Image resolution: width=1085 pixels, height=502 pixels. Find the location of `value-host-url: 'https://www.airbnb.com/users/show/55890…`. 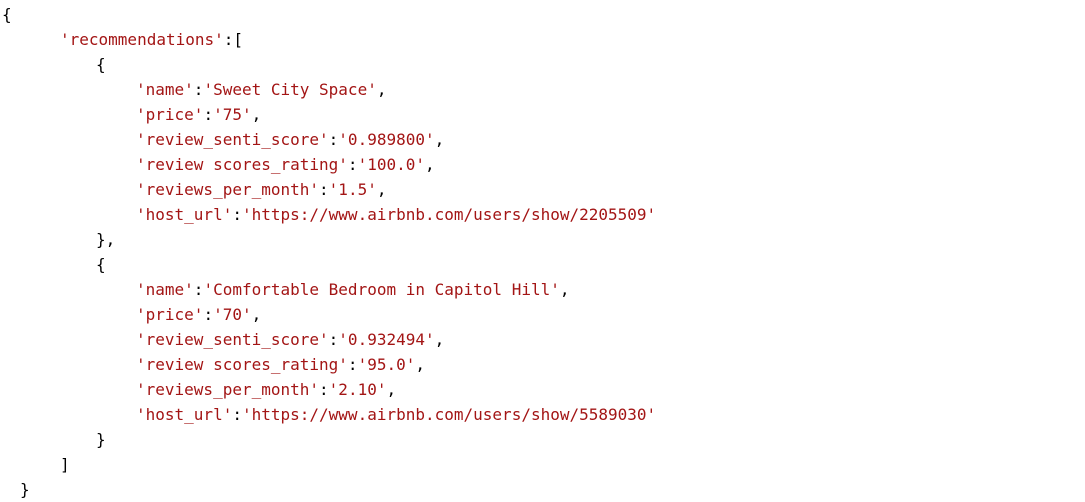

value-host-url: 'https://www.airbnb.com/users/show/55890… is located at coordinates (449, 414).